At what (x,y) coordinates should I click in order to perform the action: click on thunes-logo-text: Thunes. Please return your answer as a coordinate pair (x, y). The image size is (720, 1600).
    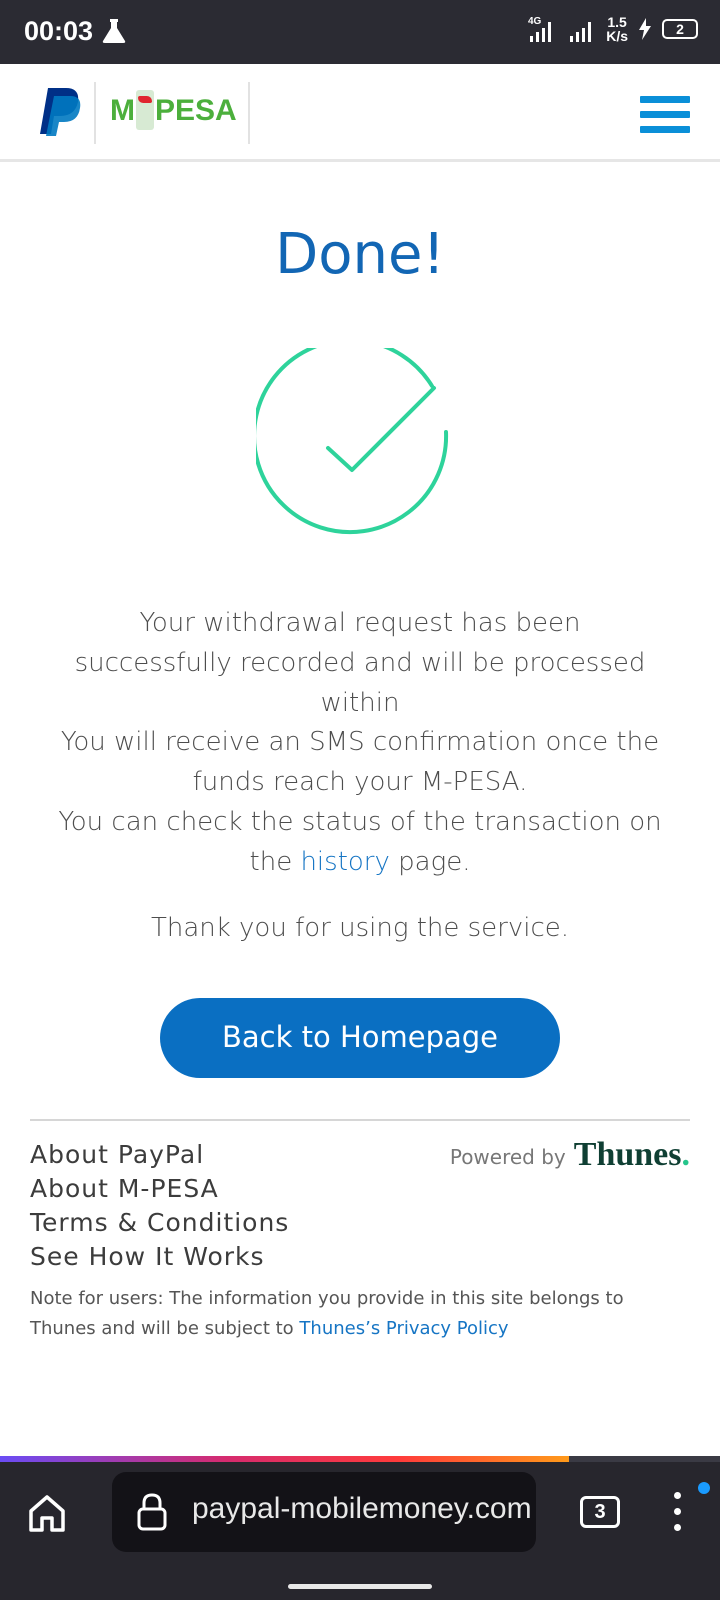
    Looking at the image, I should click on (627, 1154).